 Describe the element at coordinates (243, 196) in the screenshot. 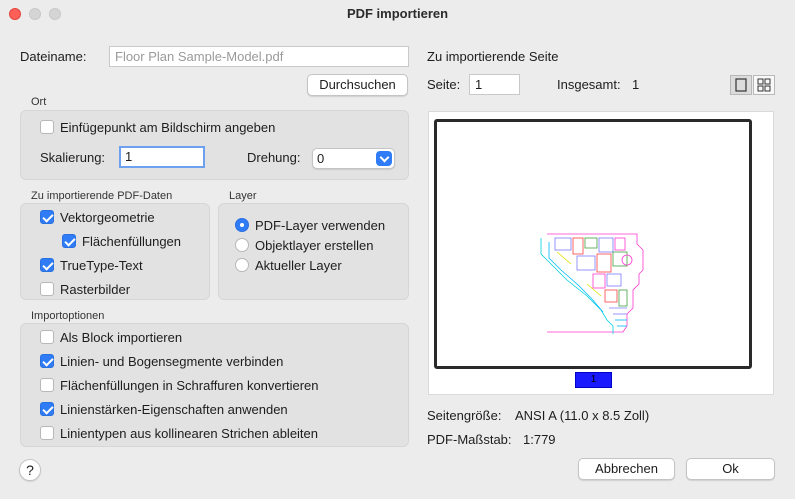

I see `layer-group-label: Layer` at that location.